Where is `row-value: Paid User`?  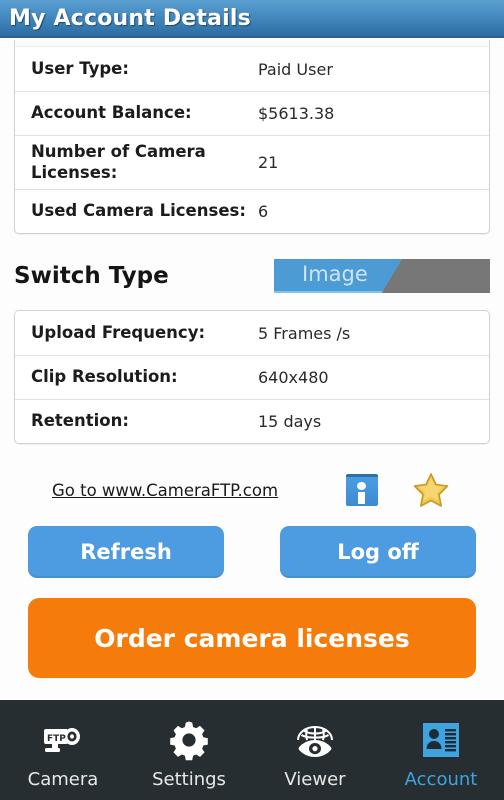 row-value: Paid User is located at coordinates (295, 69).